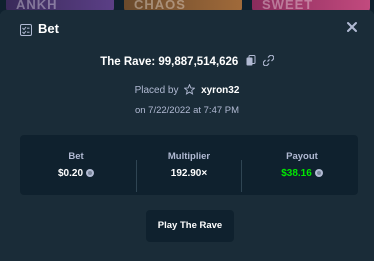 The image size is (374, 261). What do you see at coordinates (189, 173) in the screenshot?
I see `stat-multiplier-value: 192.90×` at bounding box center [189, 173].